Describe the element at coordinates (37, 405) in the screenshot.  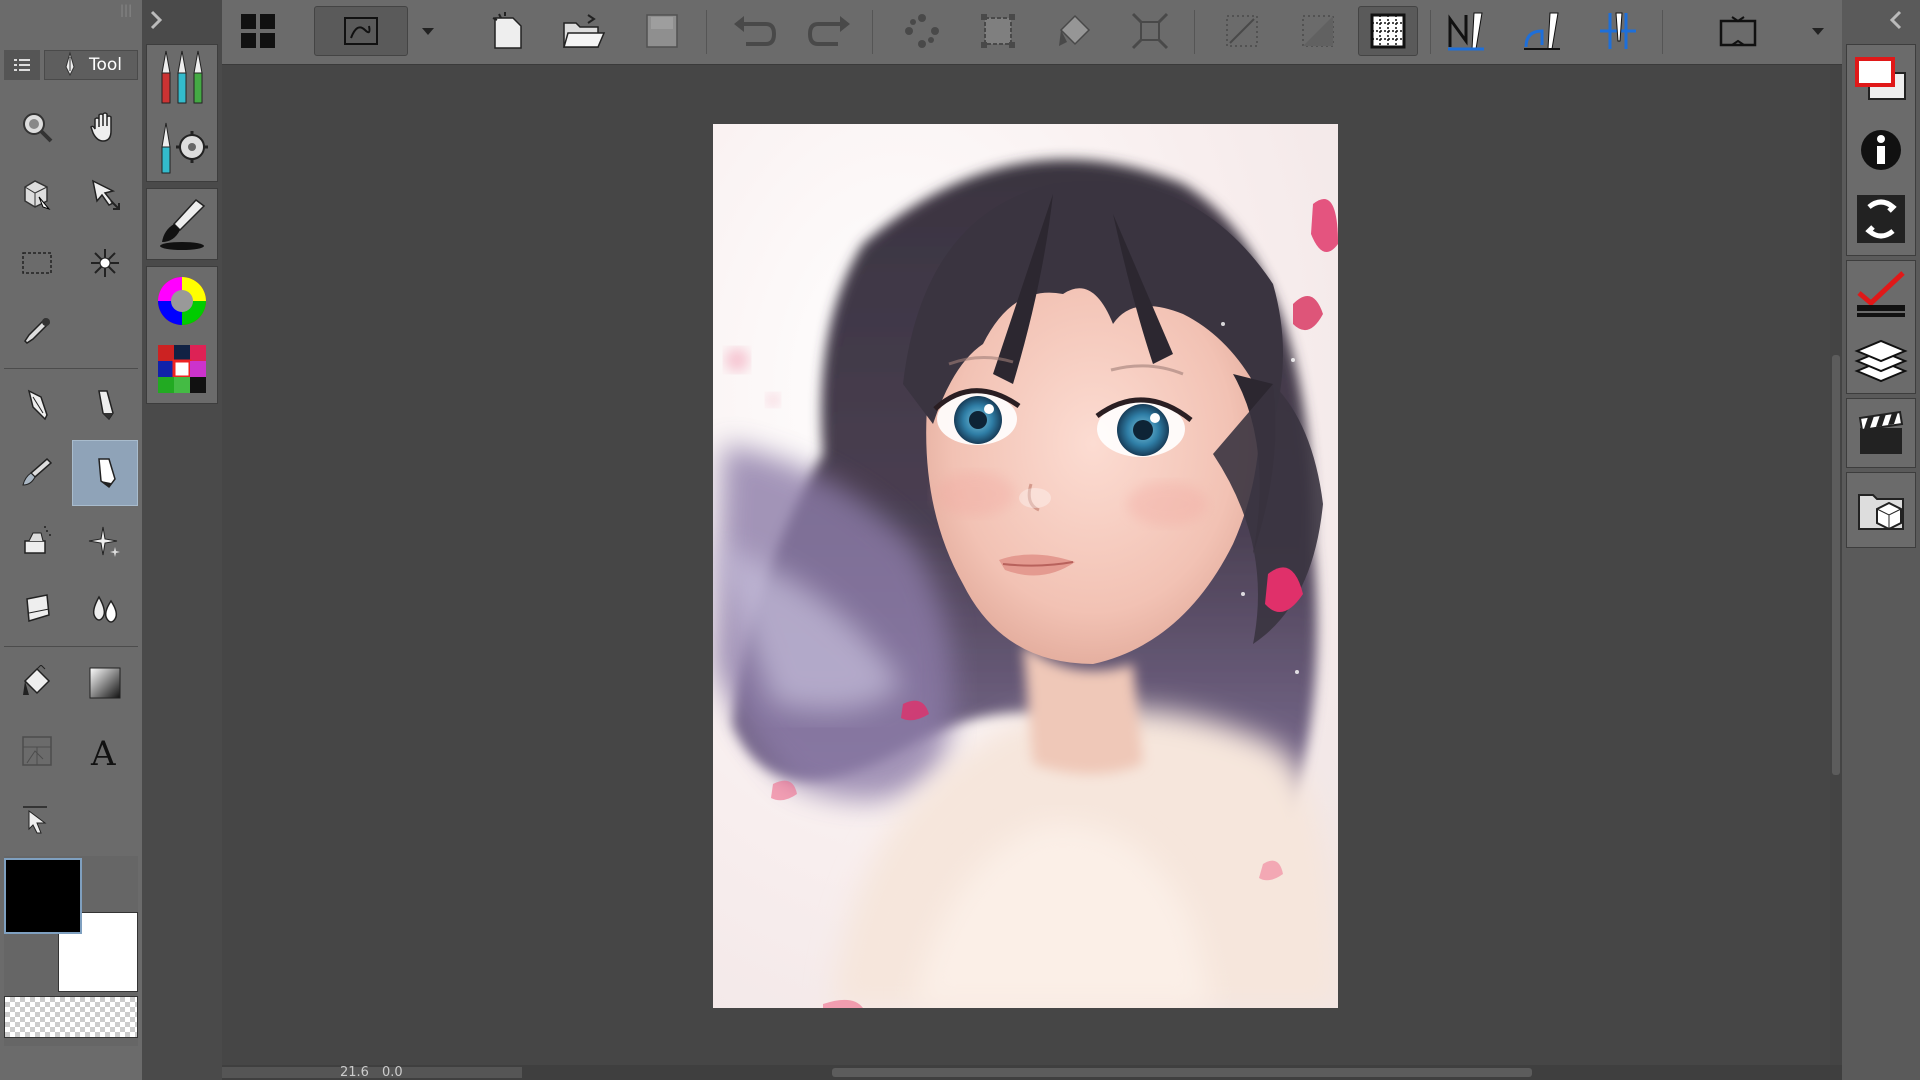
I see `pen-tool` at that location.